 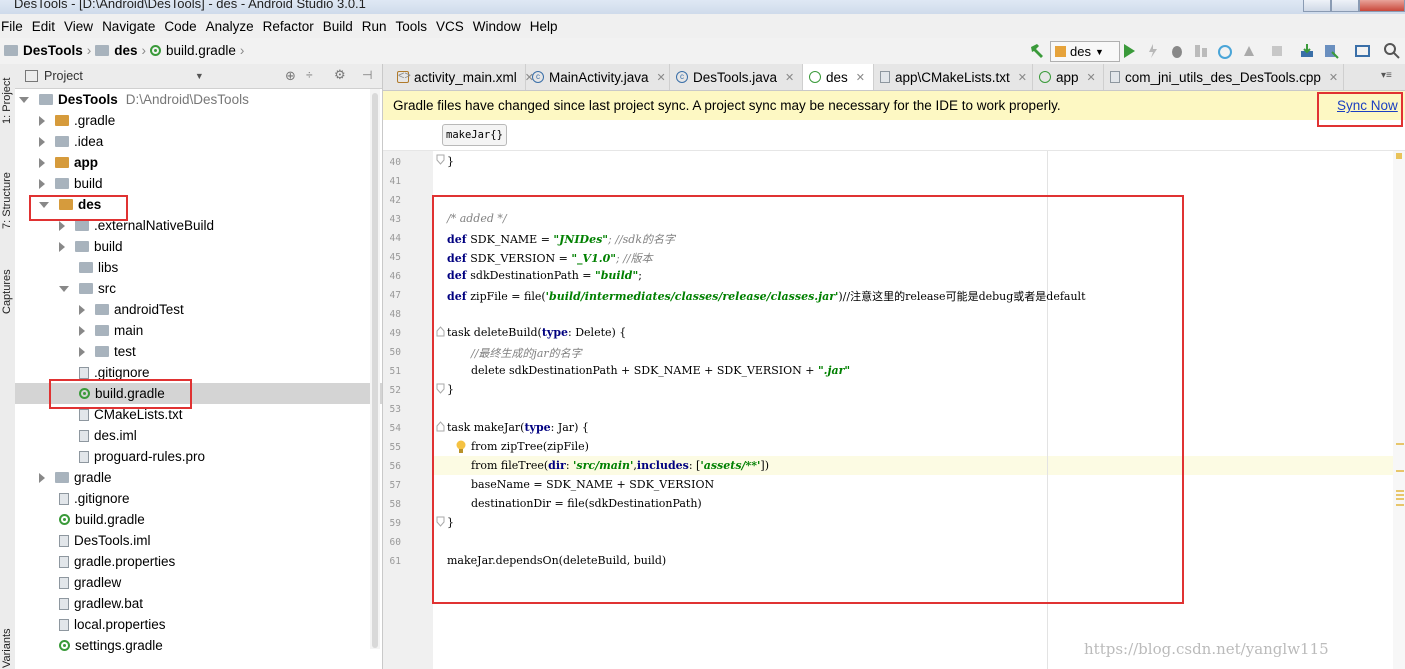 What do you see at coordinates (367, 75) in the screenshot?
I see `hide-panel-icon: ⊣` at bounding box center [367, 75].